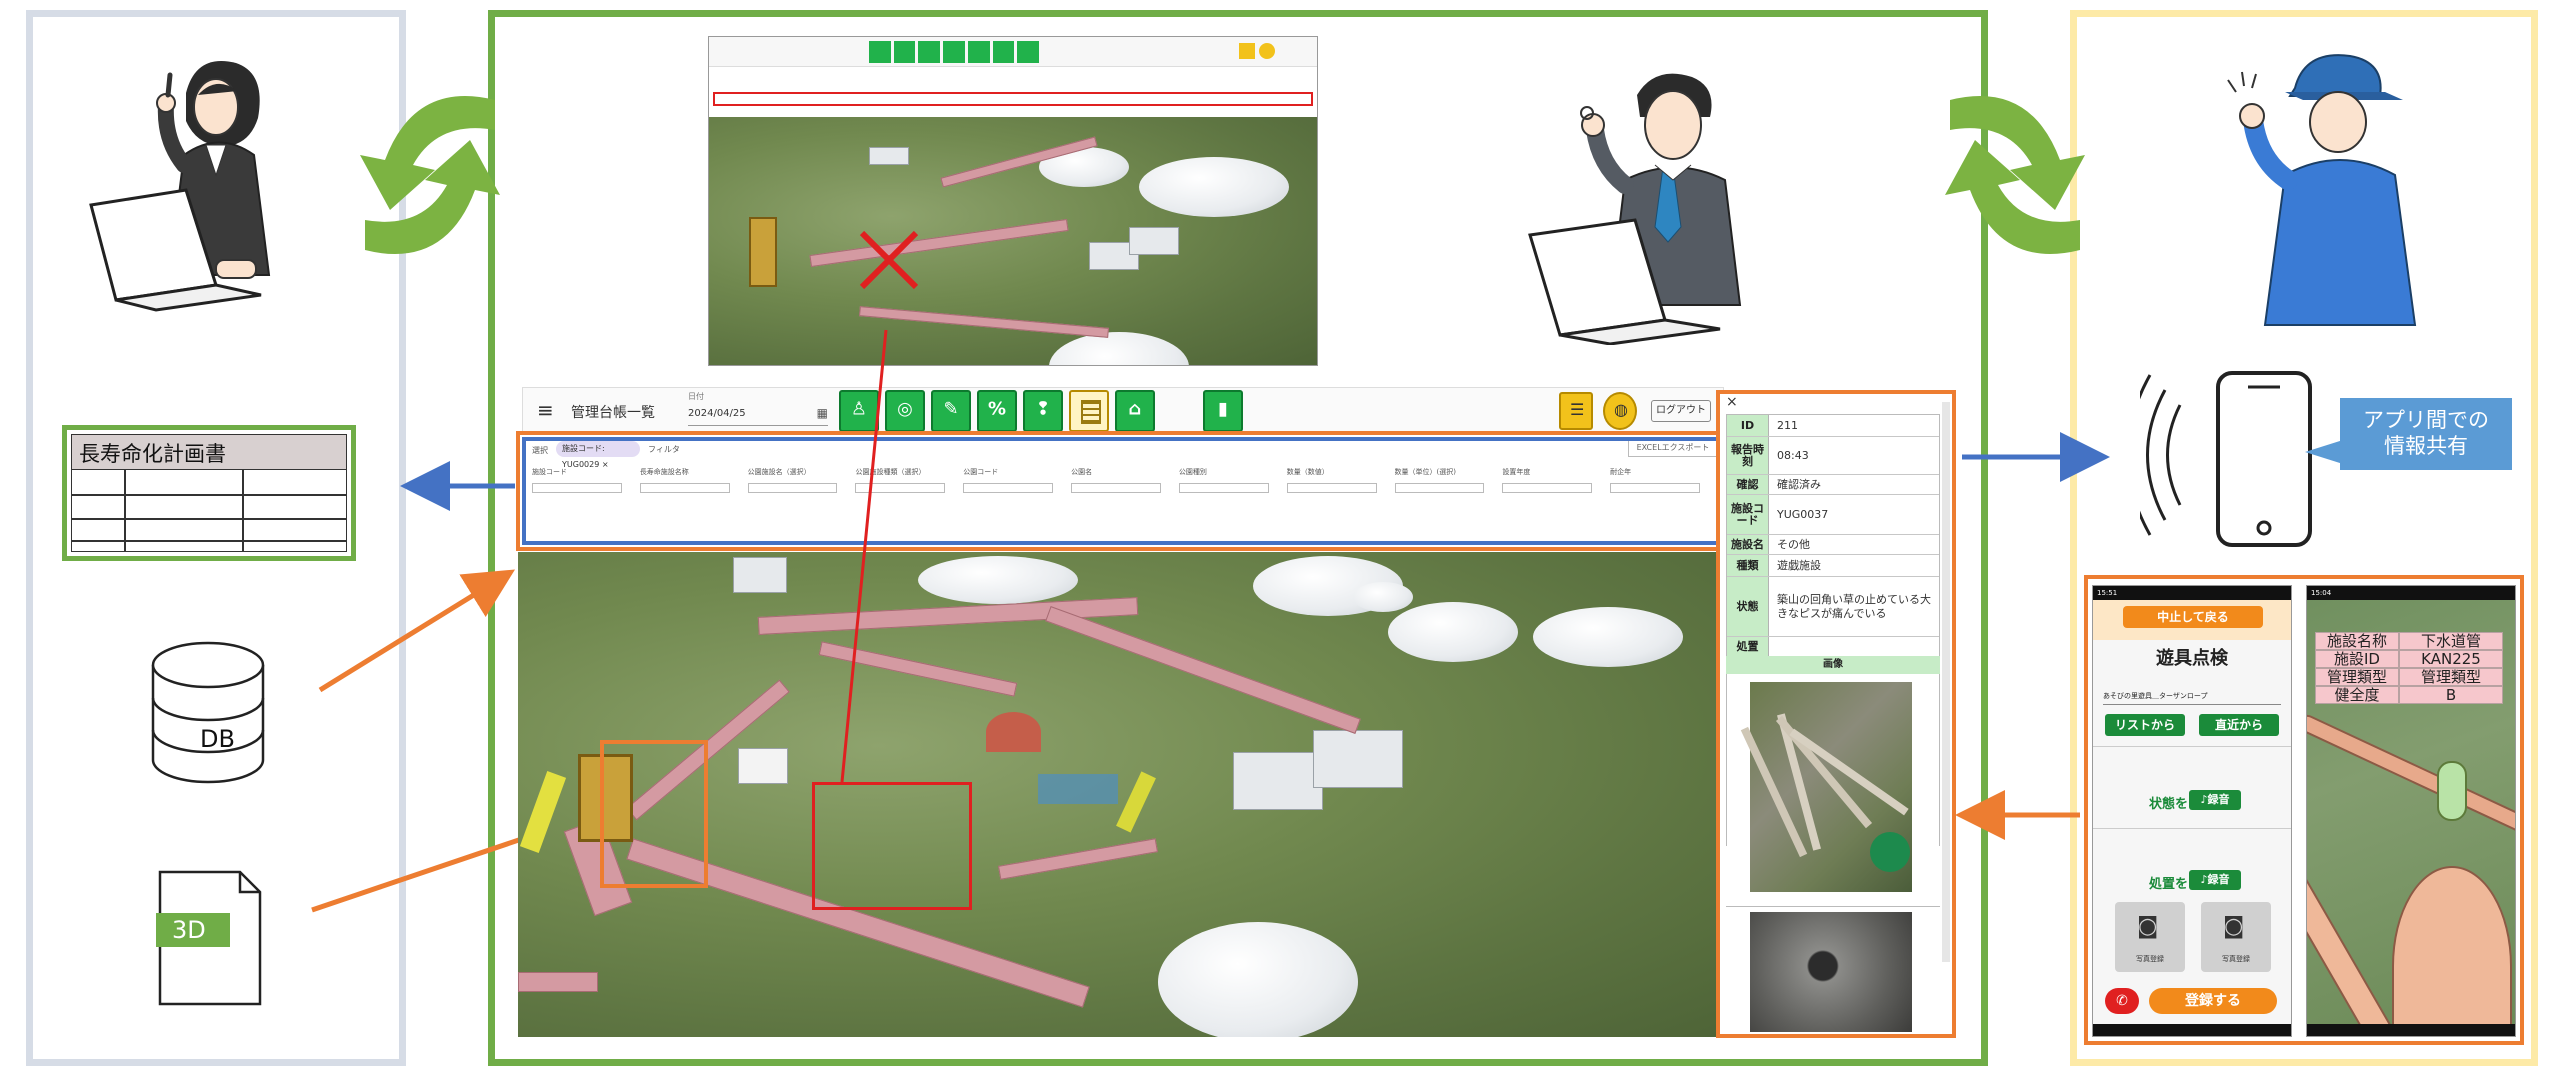  I want to click on asset-info-key: 施設ID, so click(2357, 659).